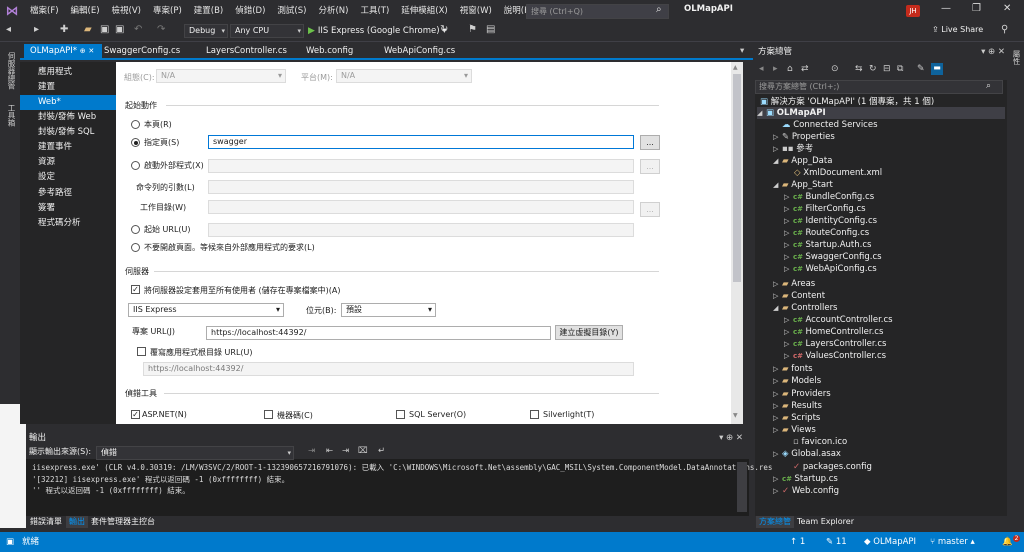 Image resolution: width=1024 pixels, height=552 pixels. Describe the element at coordinates (421, 207) in the screenshot. I see `work-dir-input` at that location.